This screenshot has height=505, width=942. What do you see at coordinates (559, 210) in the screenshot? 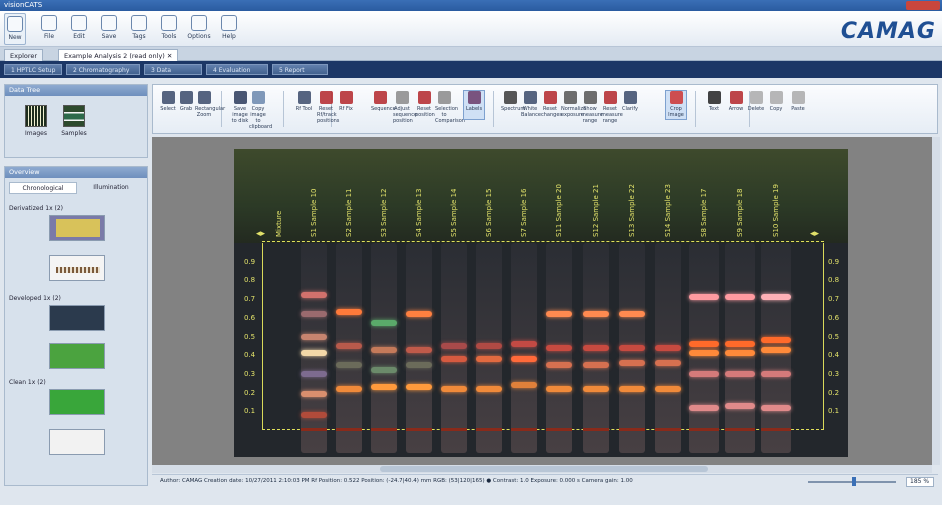
I see `track-label: S11 Sample 20` at bounding box center [559, 210].